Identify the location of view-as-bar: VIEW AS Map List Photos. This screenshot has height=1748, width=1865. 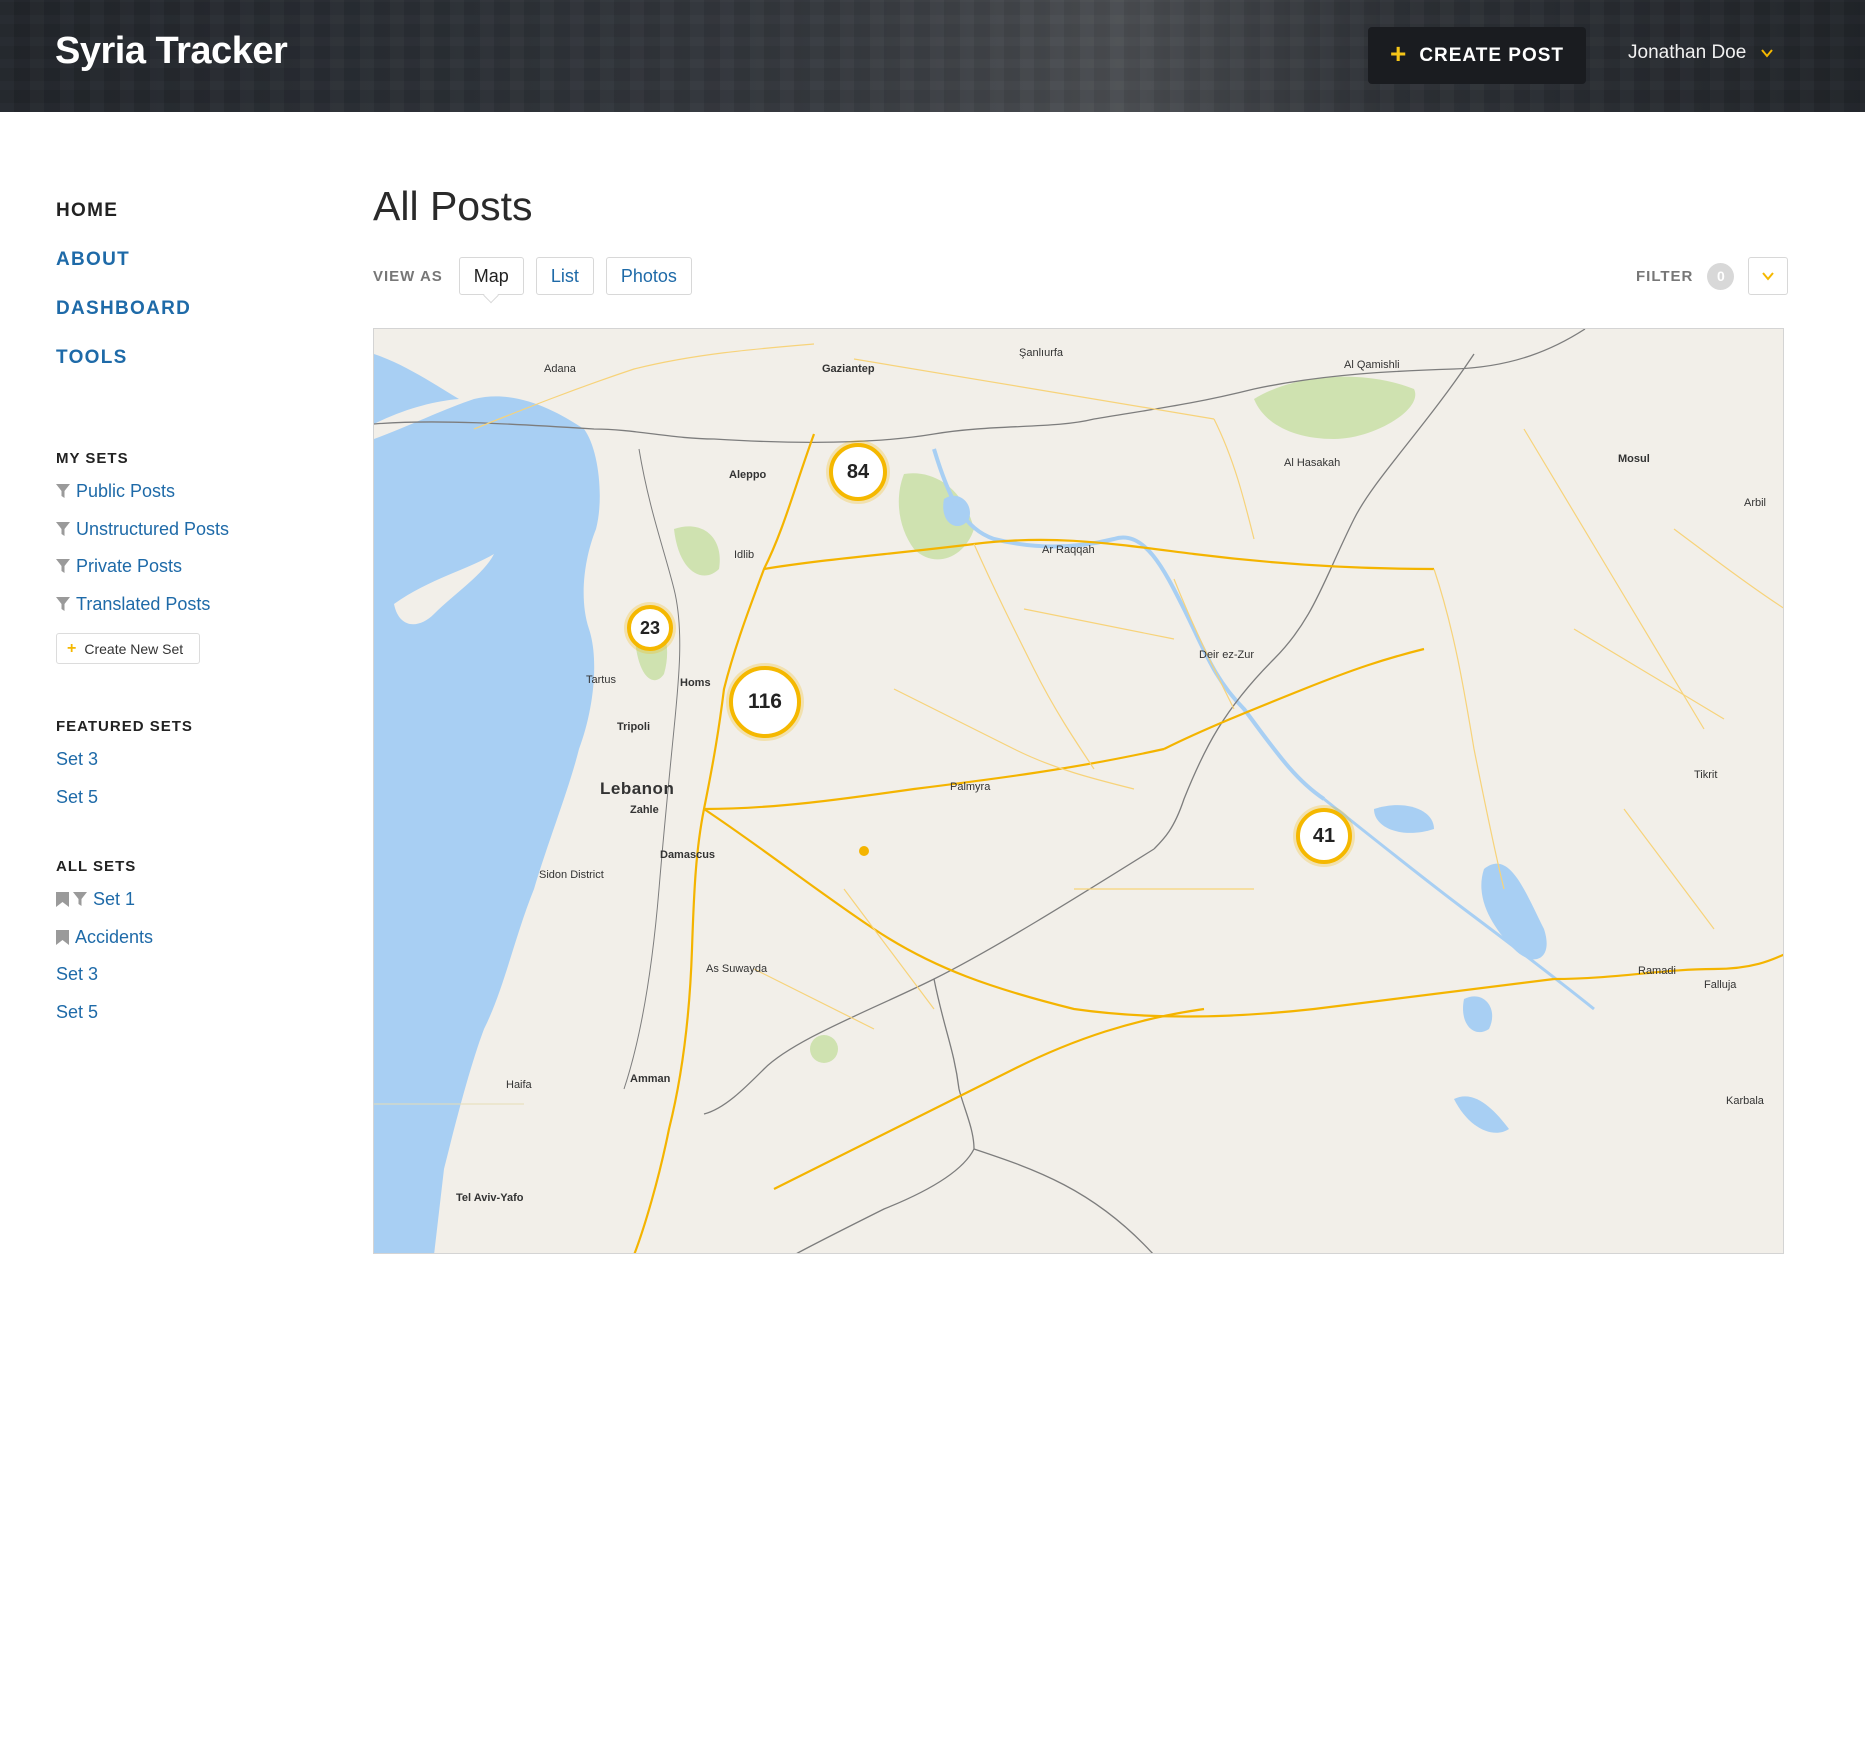
(532, 276).